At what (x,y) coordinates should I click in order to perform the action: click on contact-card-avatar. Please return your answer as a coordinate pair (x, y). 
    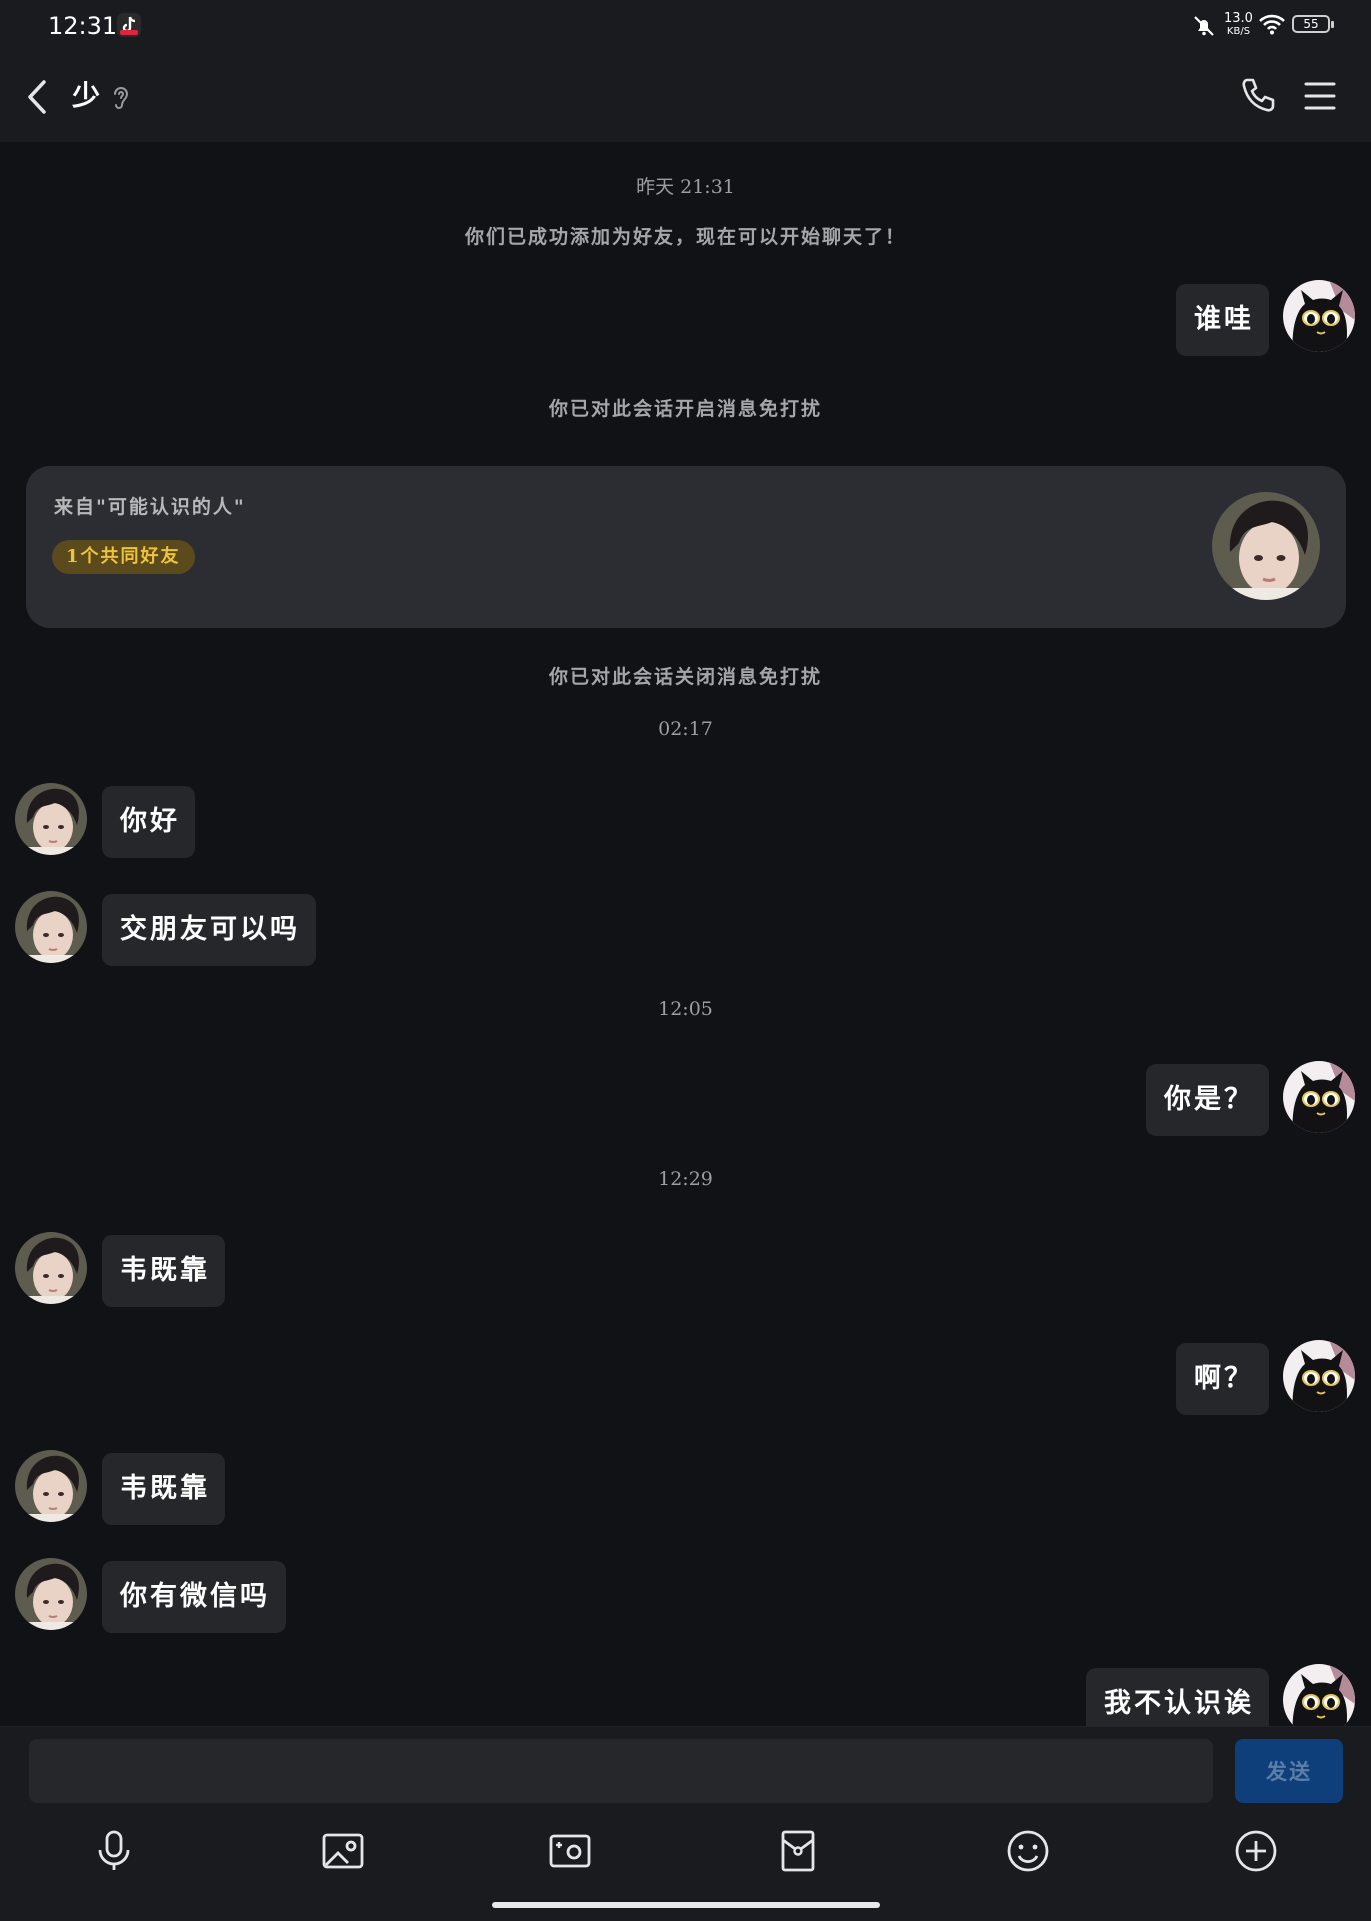
    Looking at the image, I should click on (1266, 546).